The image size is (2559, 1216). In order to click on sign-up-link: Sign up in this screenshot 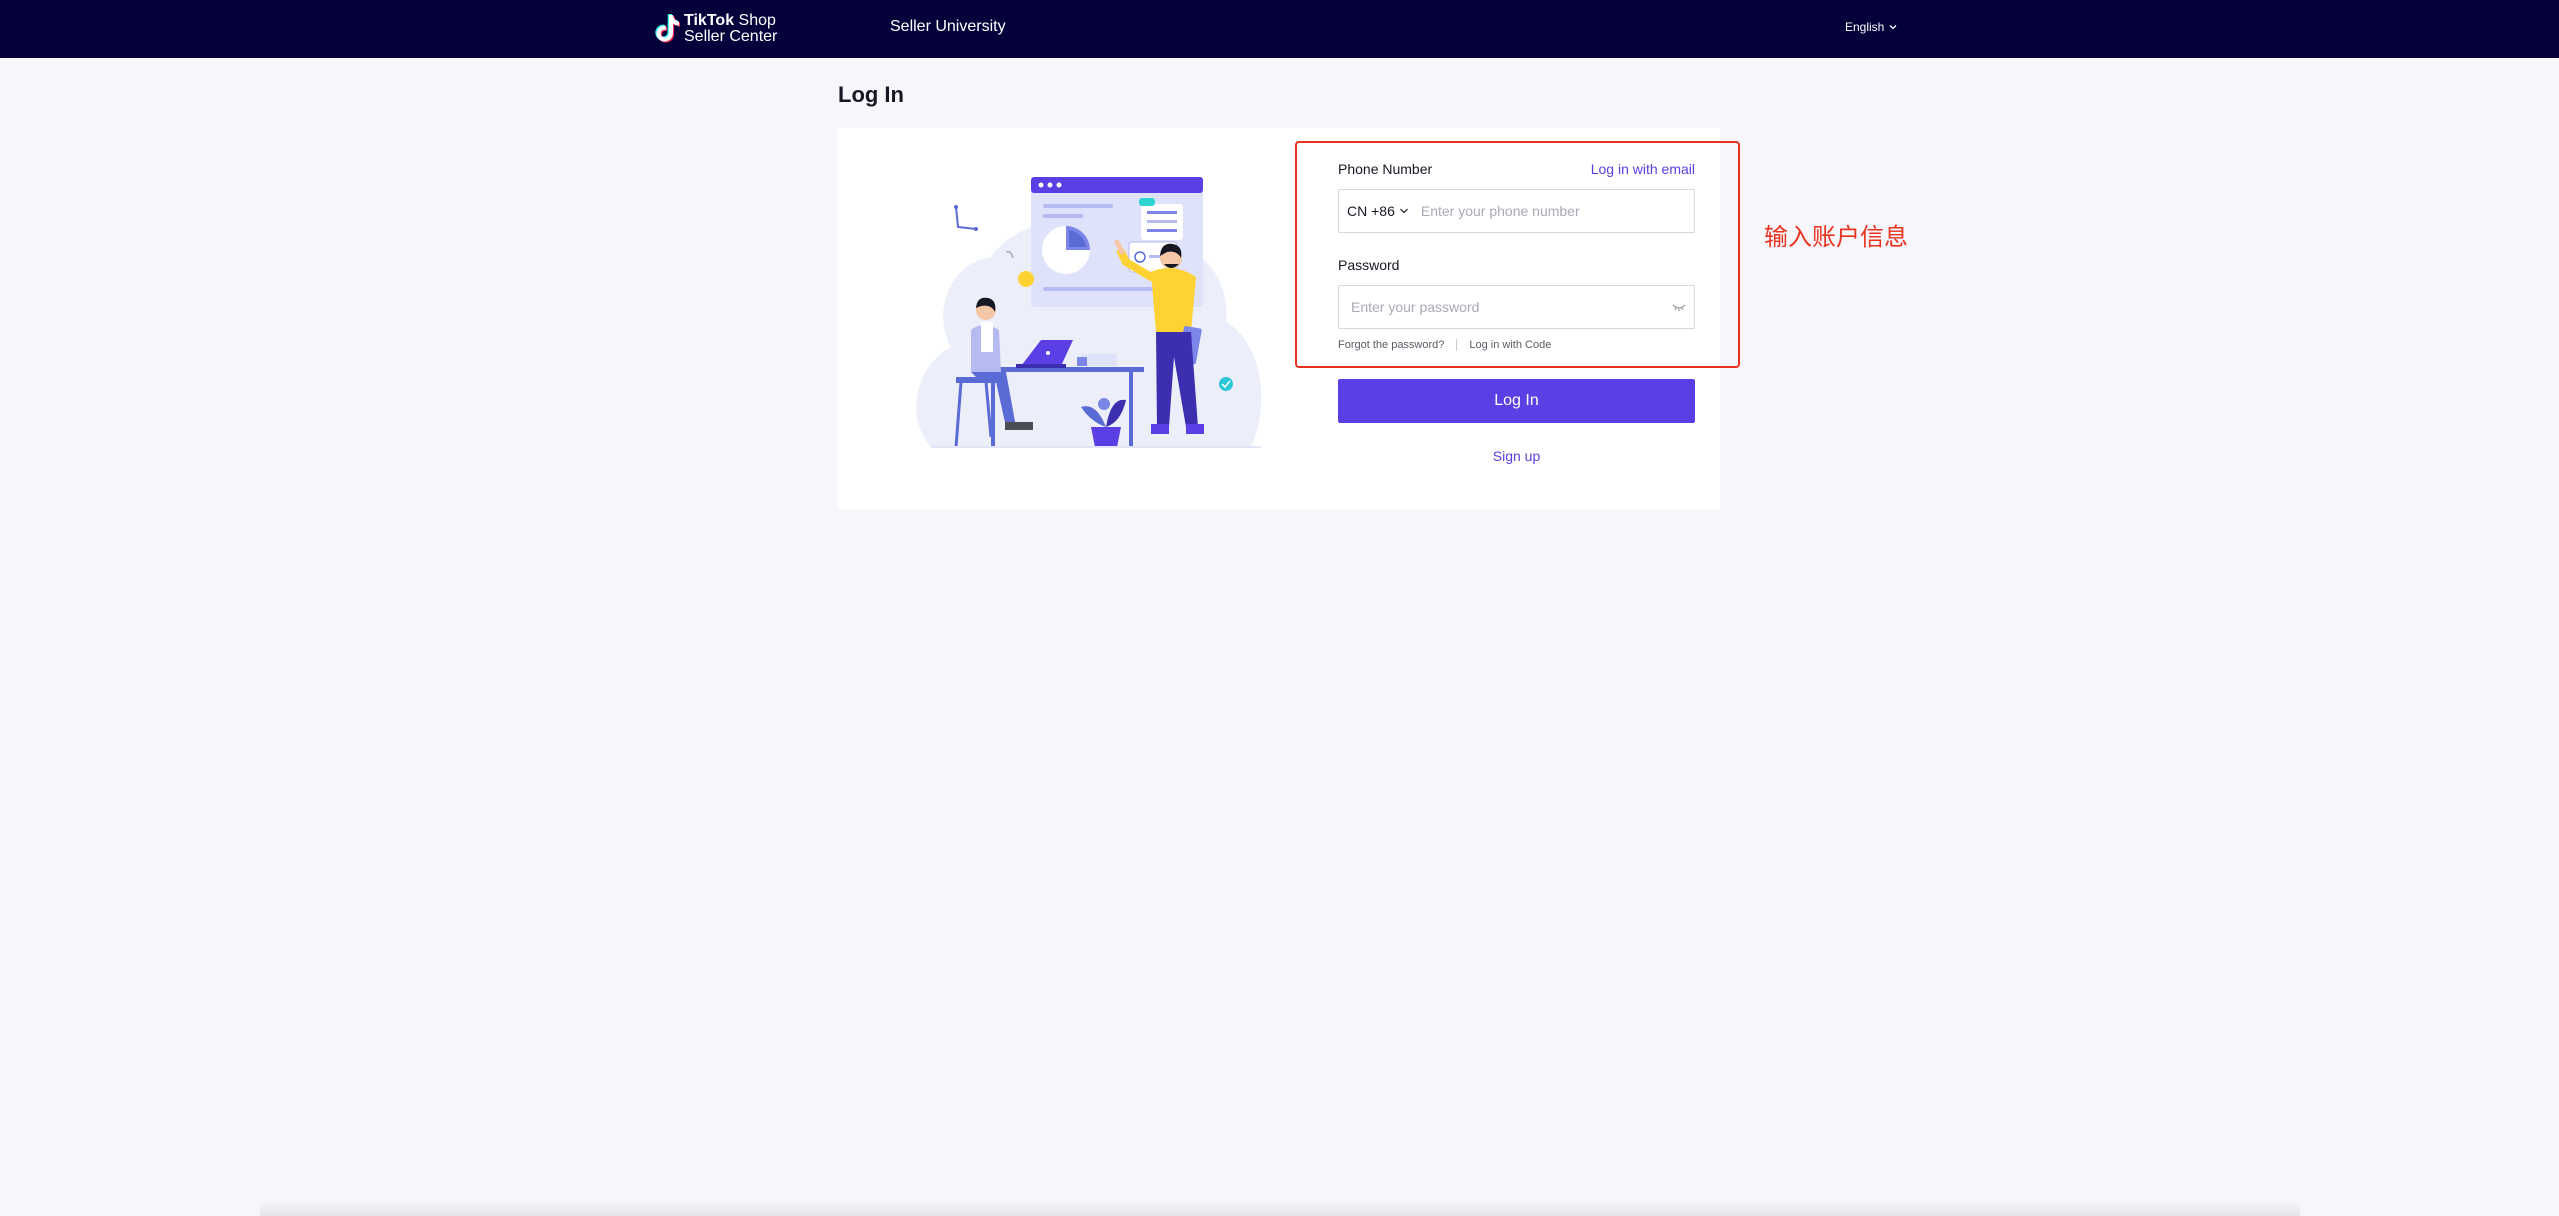, I will do `click(1516, 456)`.